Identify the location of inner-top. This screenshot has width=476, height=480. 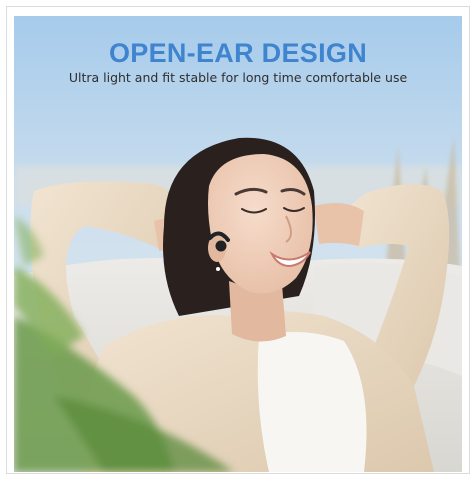
(312, 402).